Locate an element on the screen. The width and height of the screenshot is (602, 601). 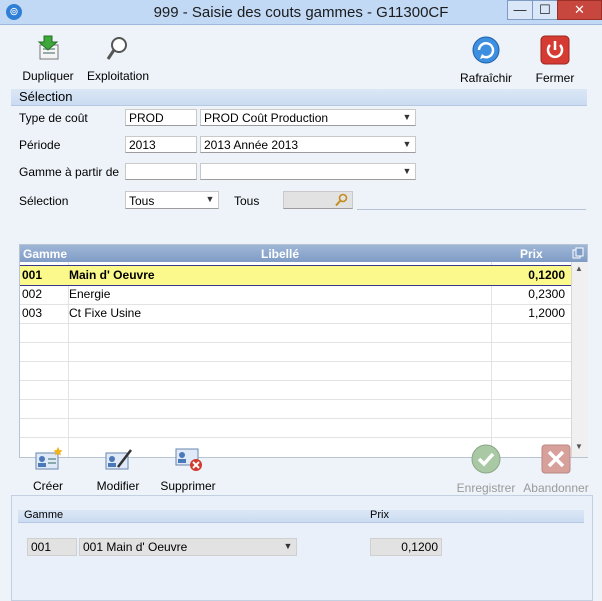
detail-gamme-value: 001 Main d' Oeuvre is located at coordinates (135, 547).